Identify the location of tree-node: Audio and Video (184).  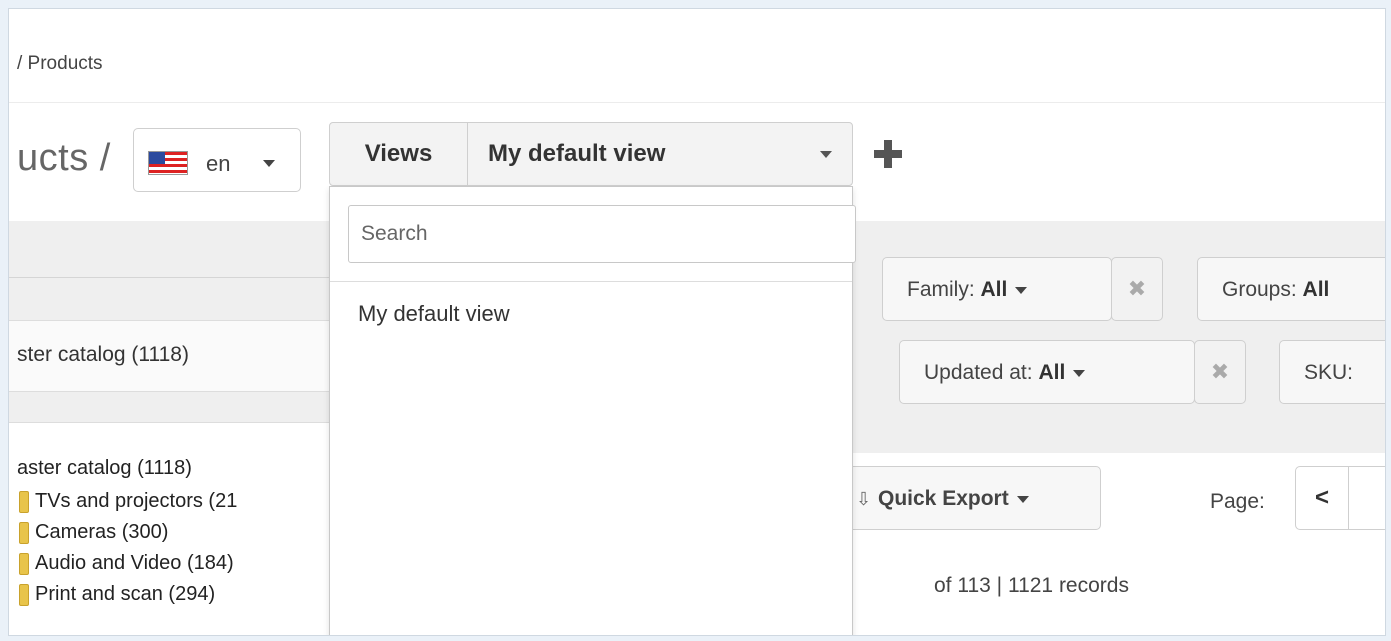
(126, 563).